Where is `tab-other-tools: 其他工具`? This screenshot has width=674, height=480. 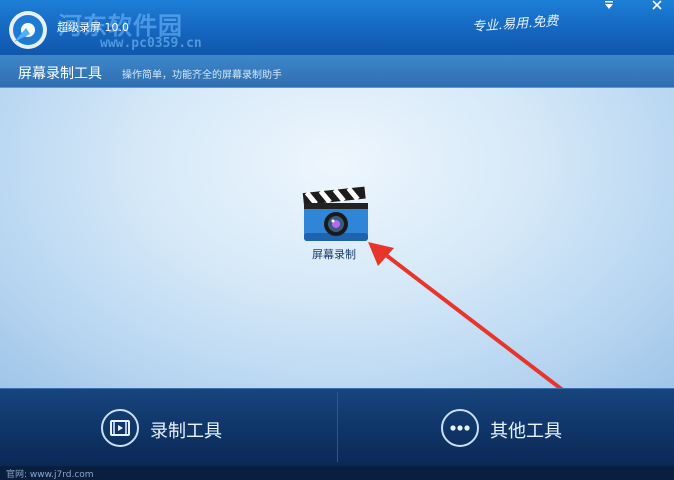
tab-other-tools: 其他工具 is located at coordinates (510, 427).